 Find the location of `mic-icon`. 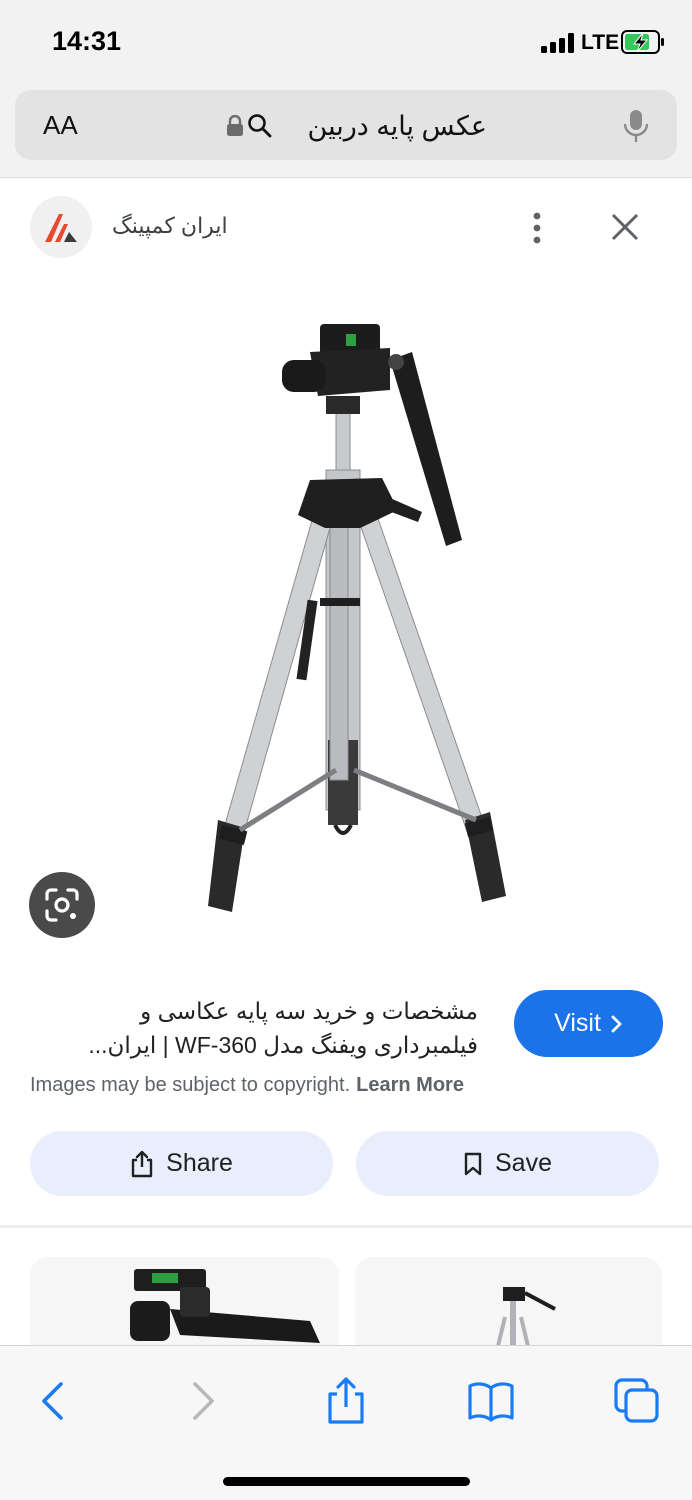

mic-icon is located at coordinates (636, 126).